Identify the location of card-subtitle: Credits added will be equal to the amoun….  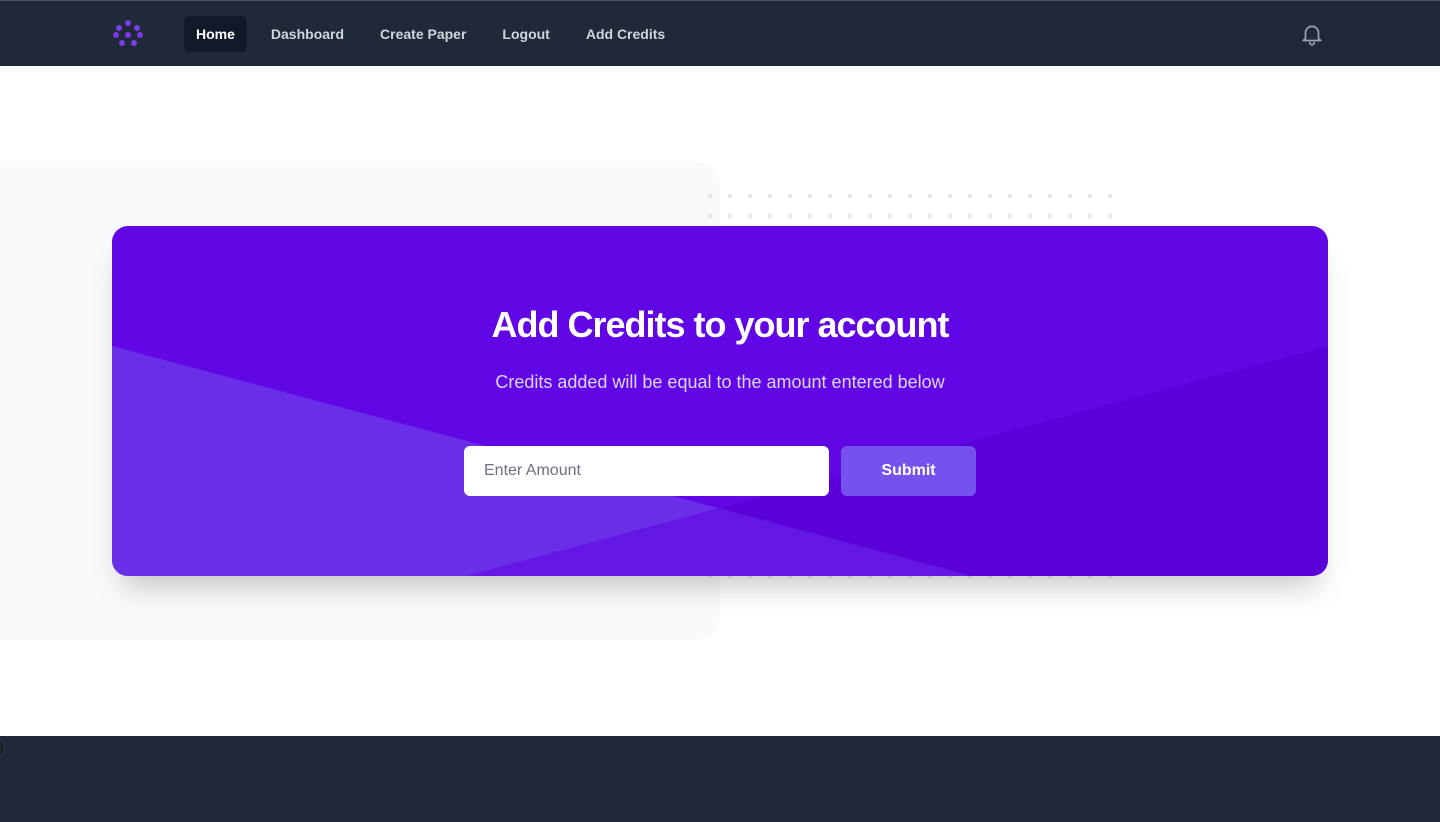
(720, 382).